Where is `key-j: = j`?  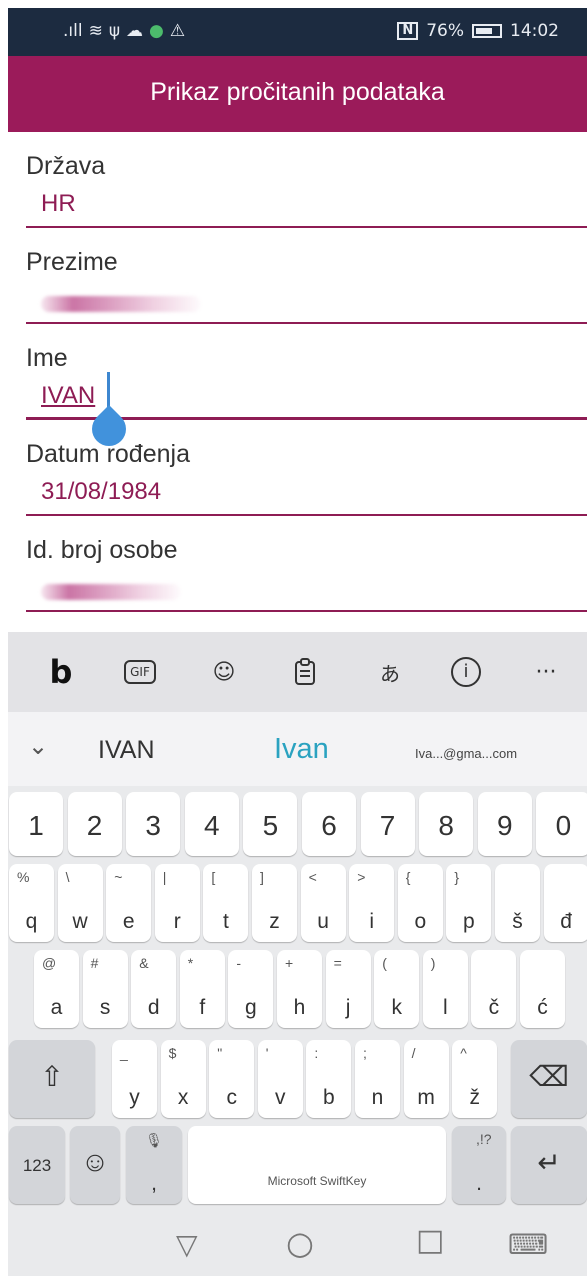 key-j: = j is located at coordinates (348, 989).